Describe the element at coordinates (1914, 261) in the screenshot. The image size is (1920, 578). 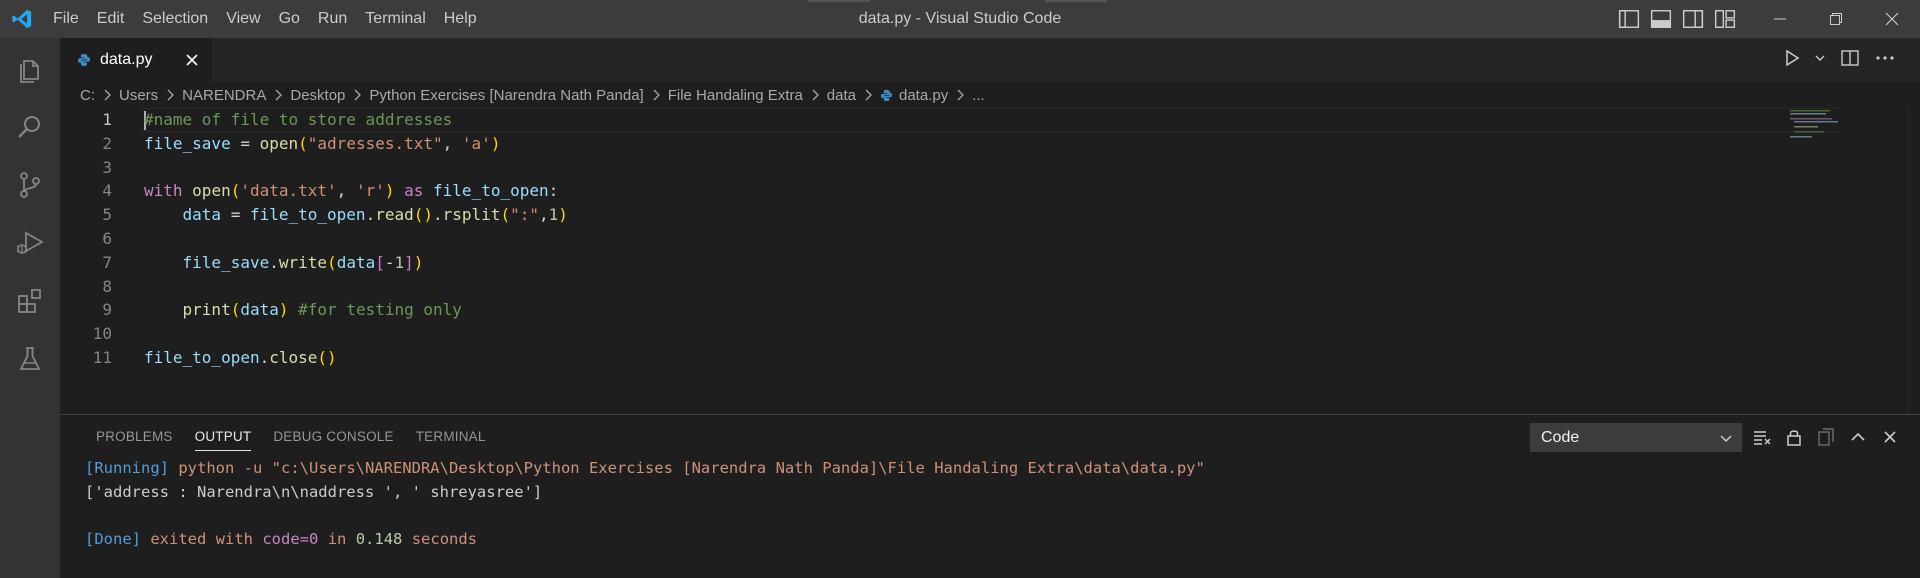
I see `editor-vertical-scrollbar` at that location.